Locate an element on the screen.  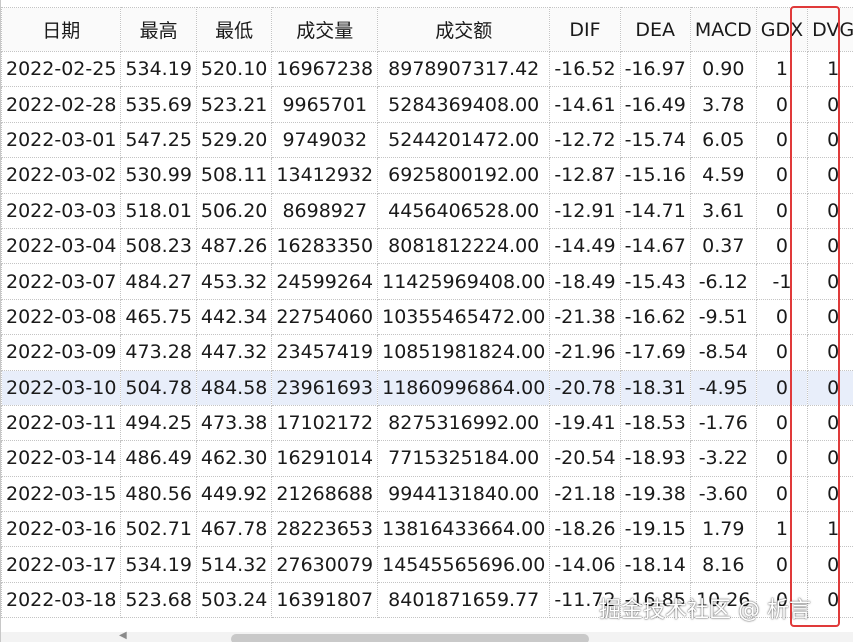
cell-dif: -21.18 is located at coordinates (585, 494).